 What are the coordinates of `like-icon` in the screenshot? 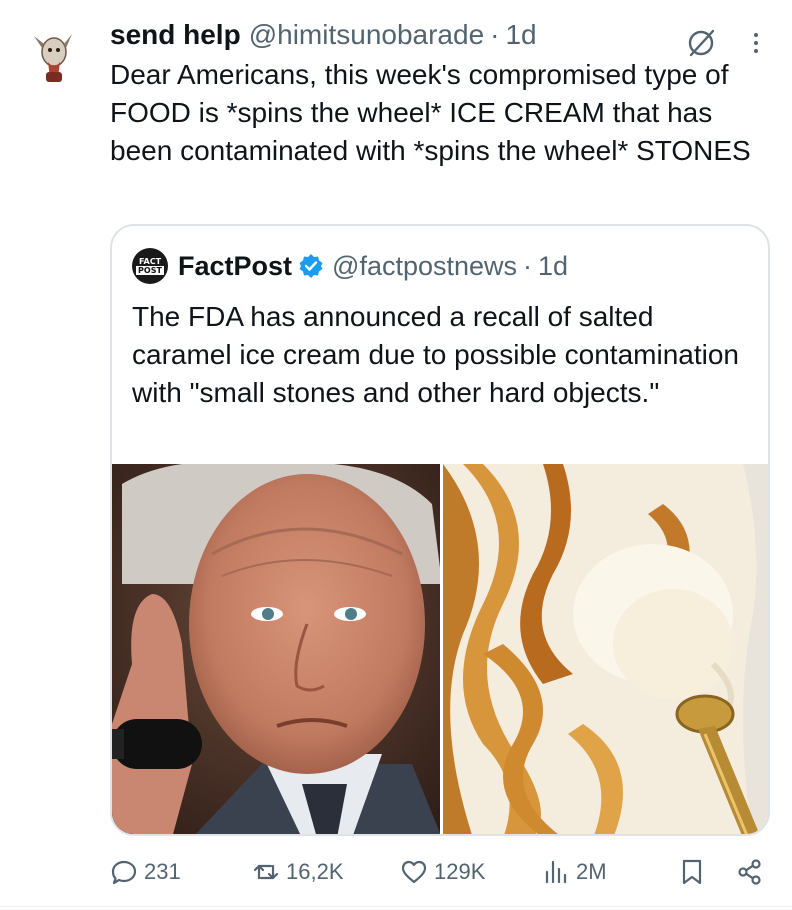 It's located at (414, 872).